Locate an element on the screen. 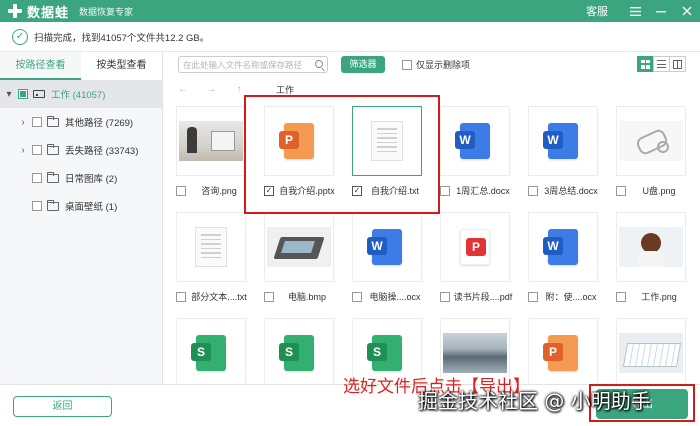  scan-status-bar: ✓ 扫描完成，找到41057个文件共12.2 GB。 is located at coordinates (350, 37).